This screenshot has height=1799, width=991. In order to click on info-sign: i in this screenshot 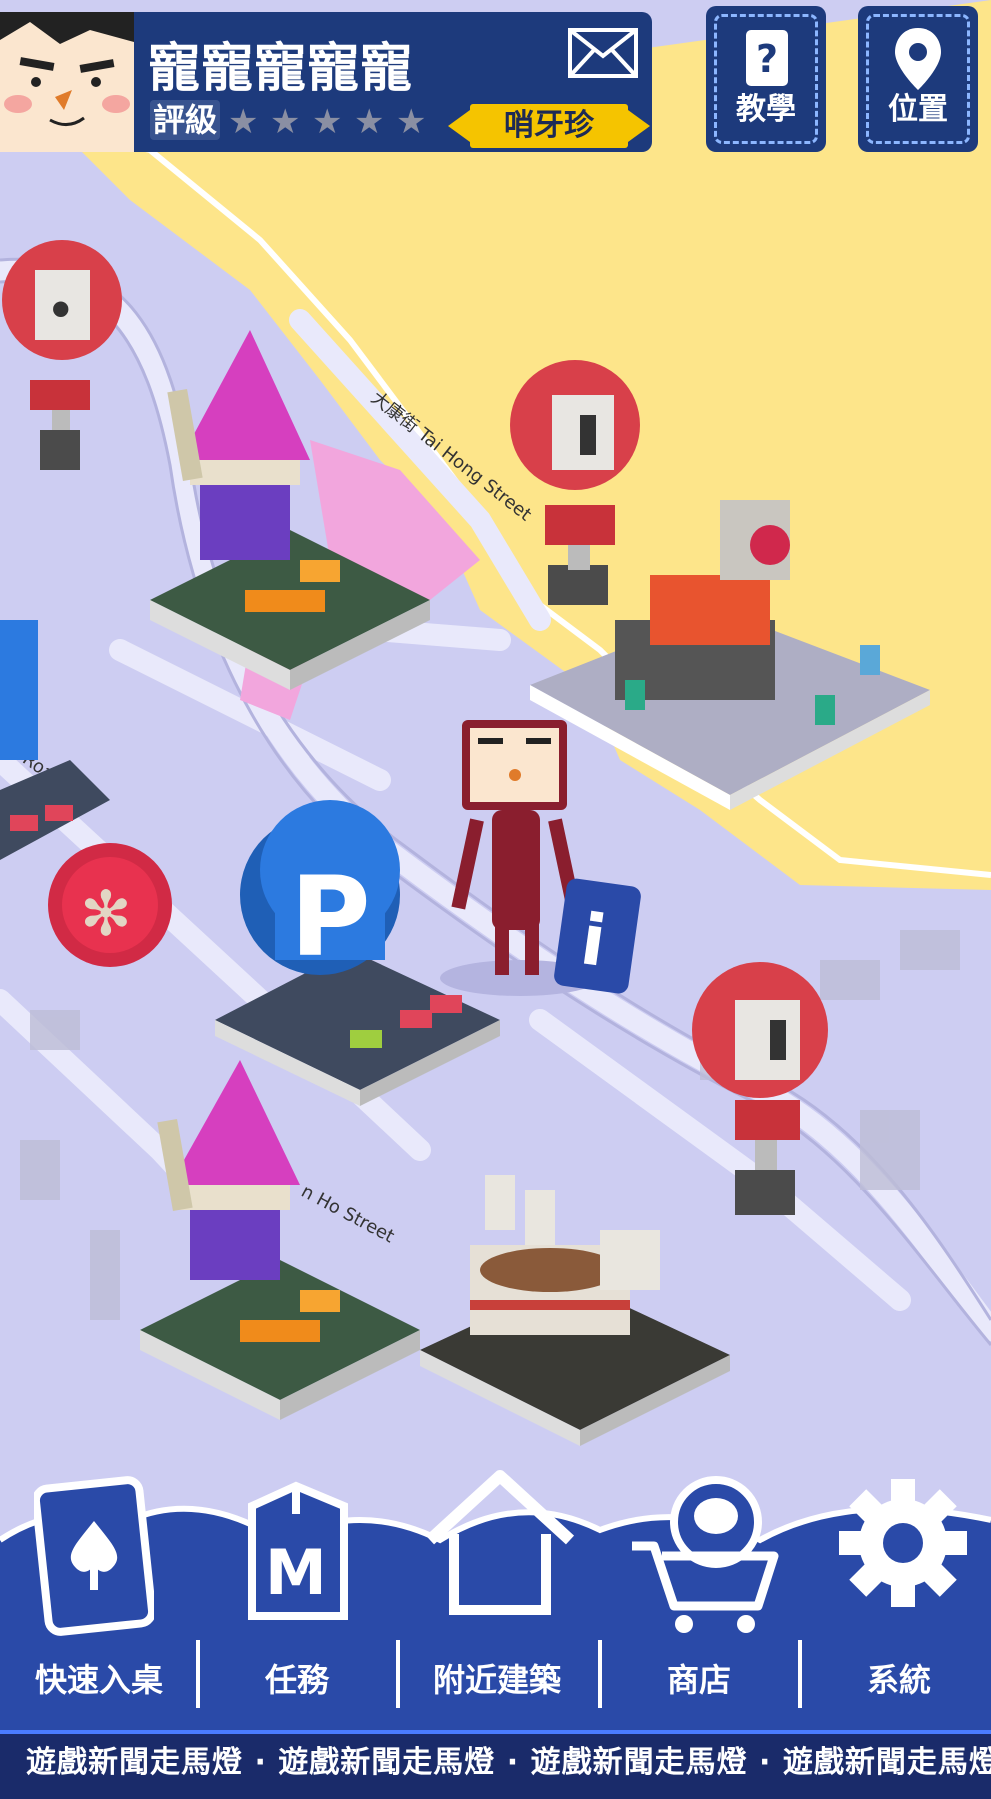, I will do `click(597, 935)`.